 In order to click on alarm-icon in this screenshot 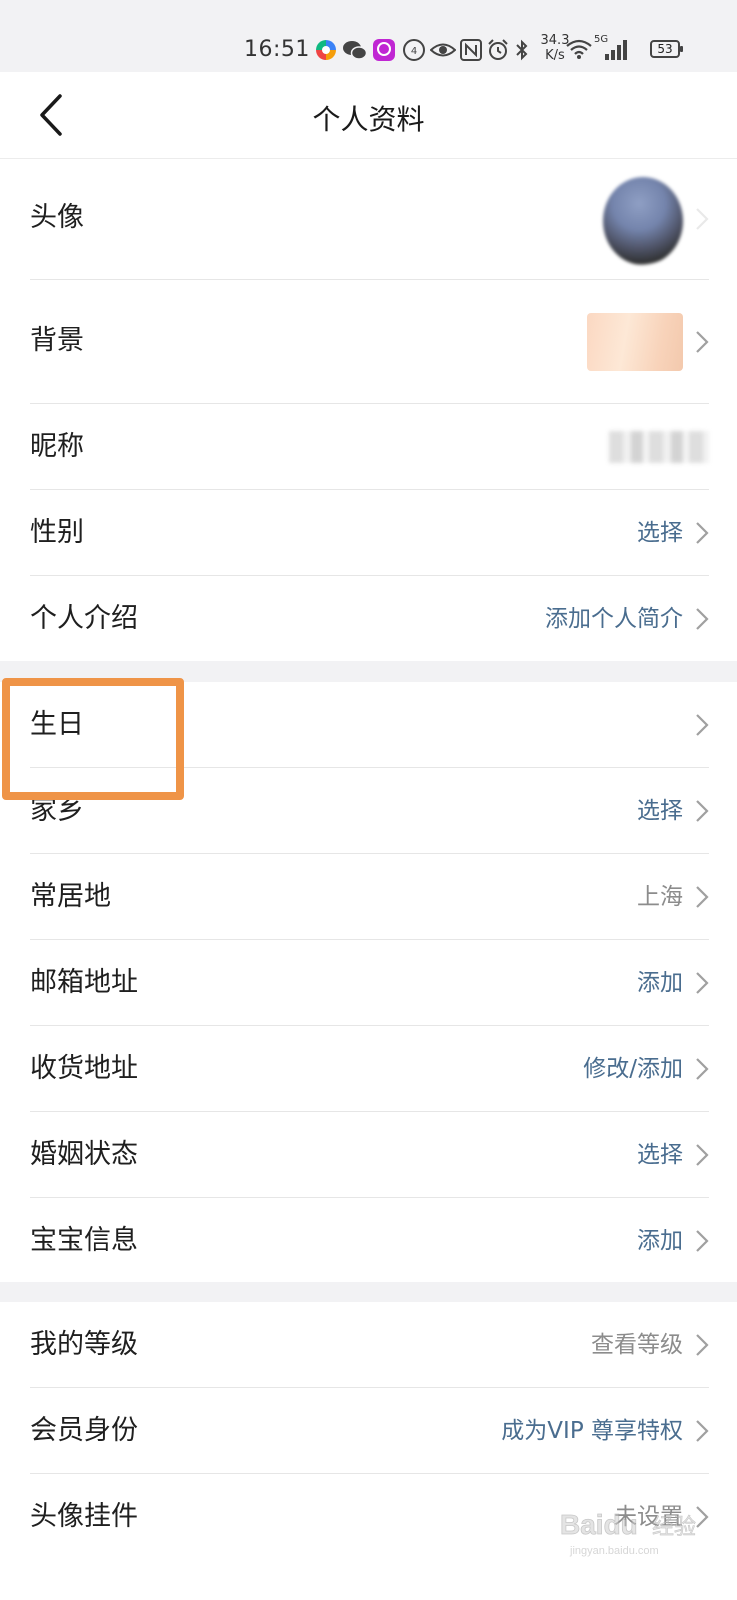, I will do `click(498, 49)`.